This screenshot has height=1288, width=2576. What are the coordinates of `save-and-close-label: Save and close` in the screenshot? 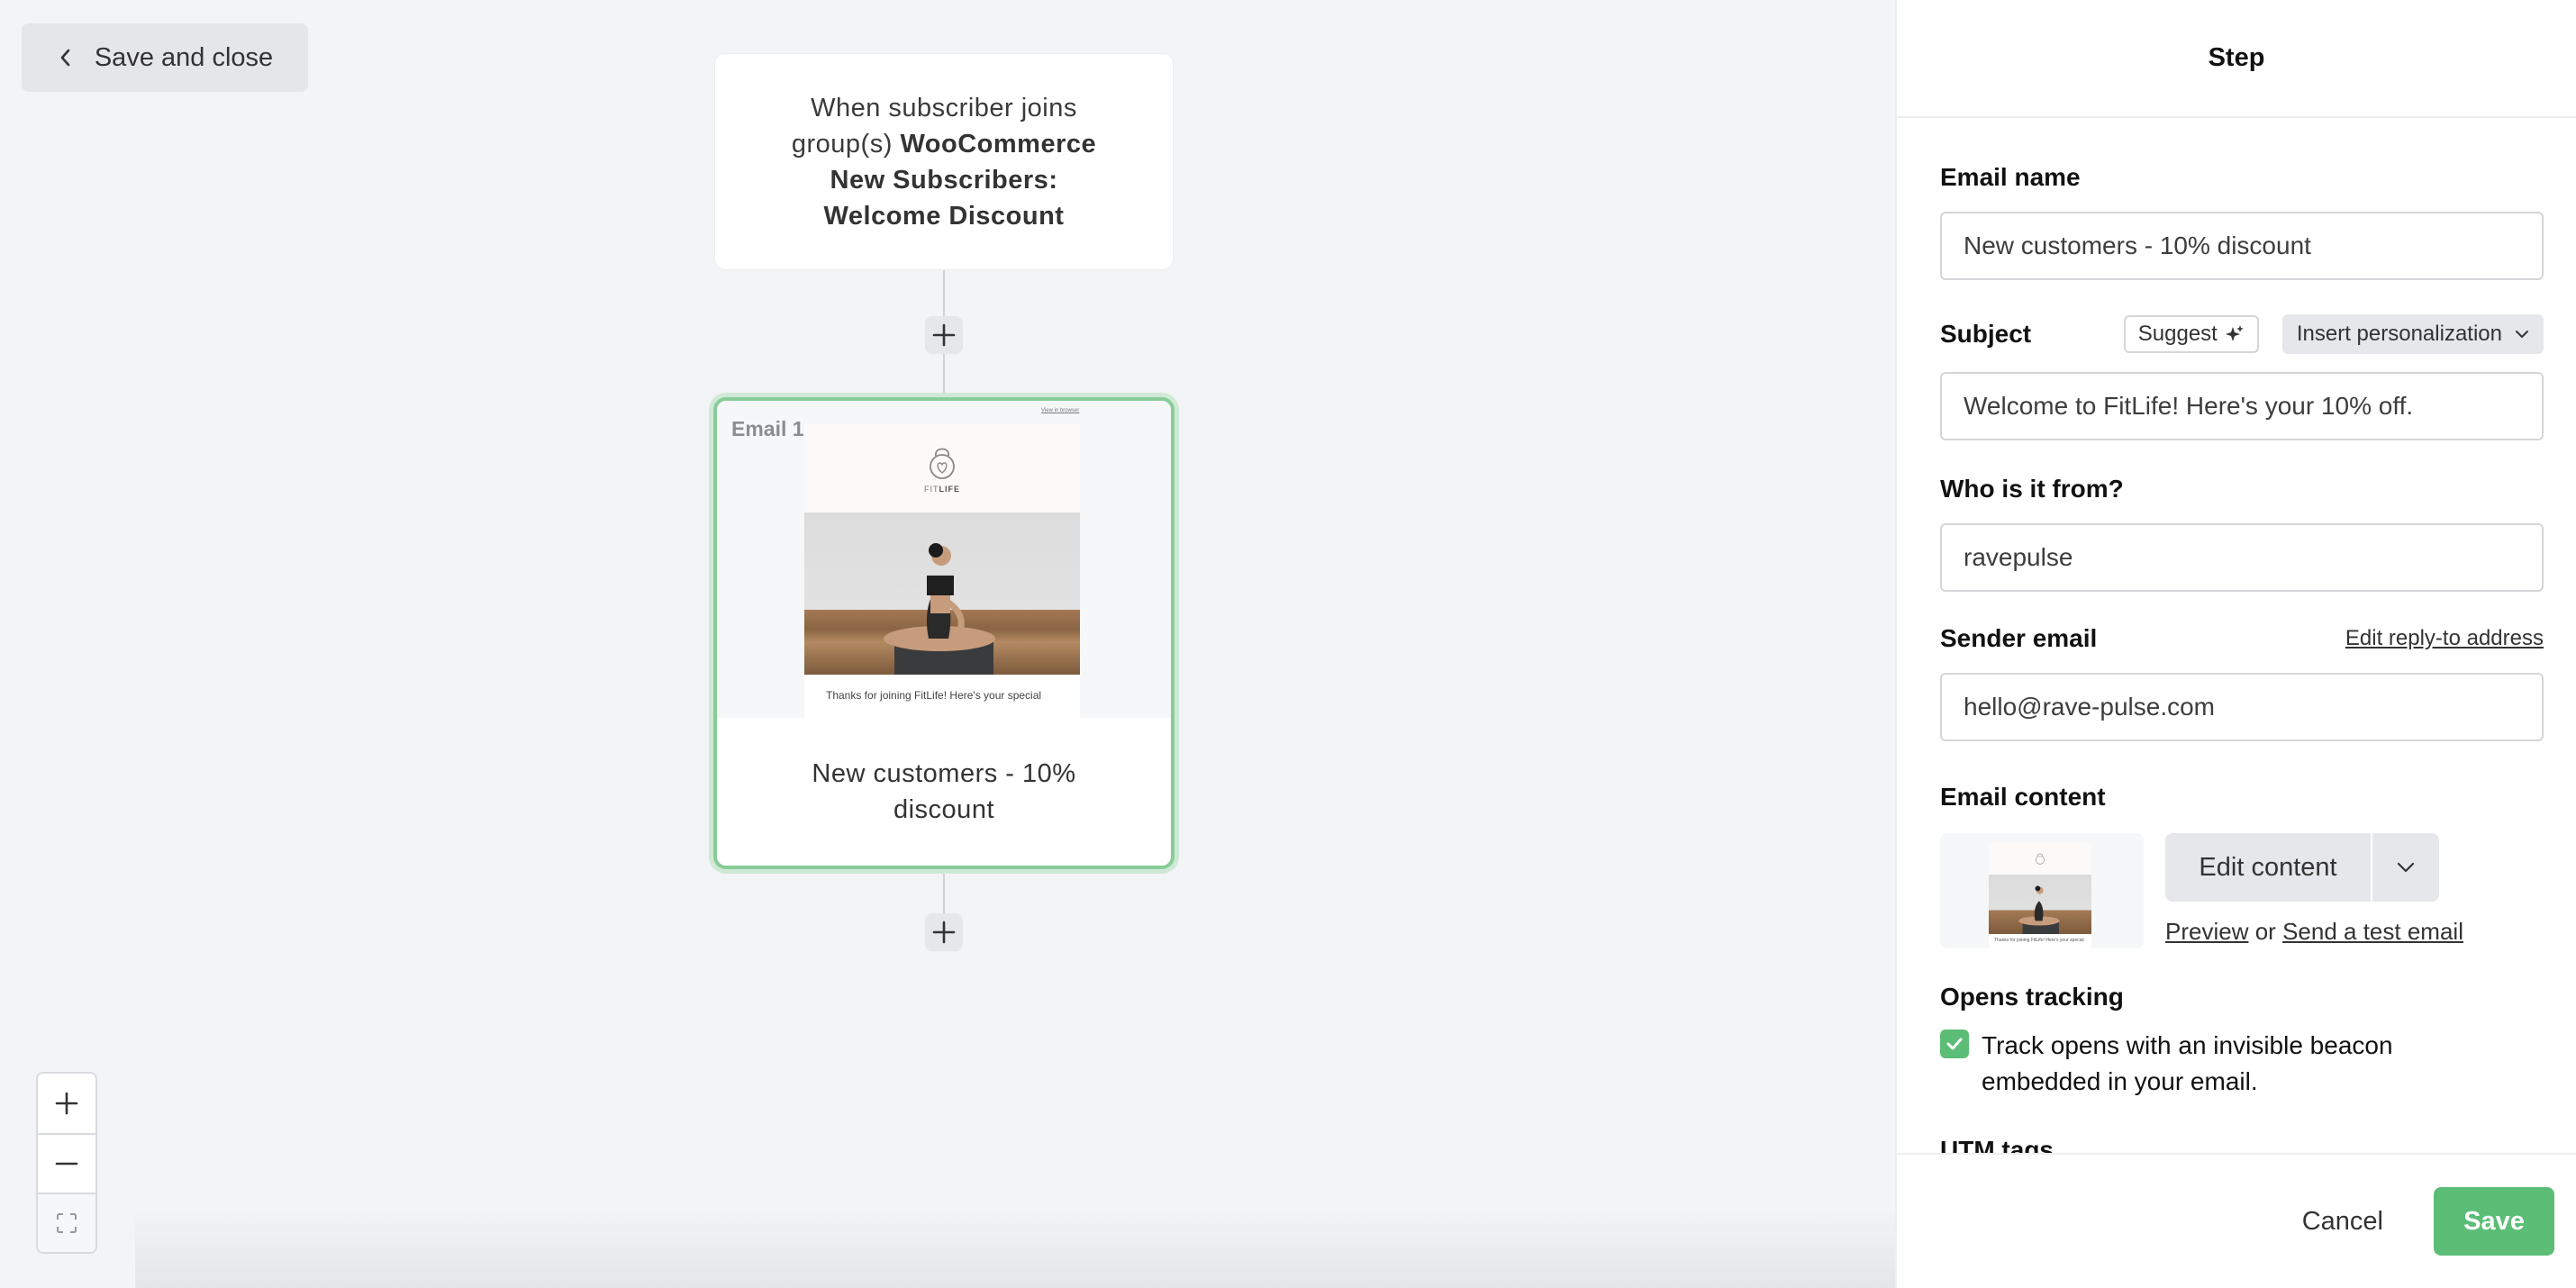 It's located at (184, 57).